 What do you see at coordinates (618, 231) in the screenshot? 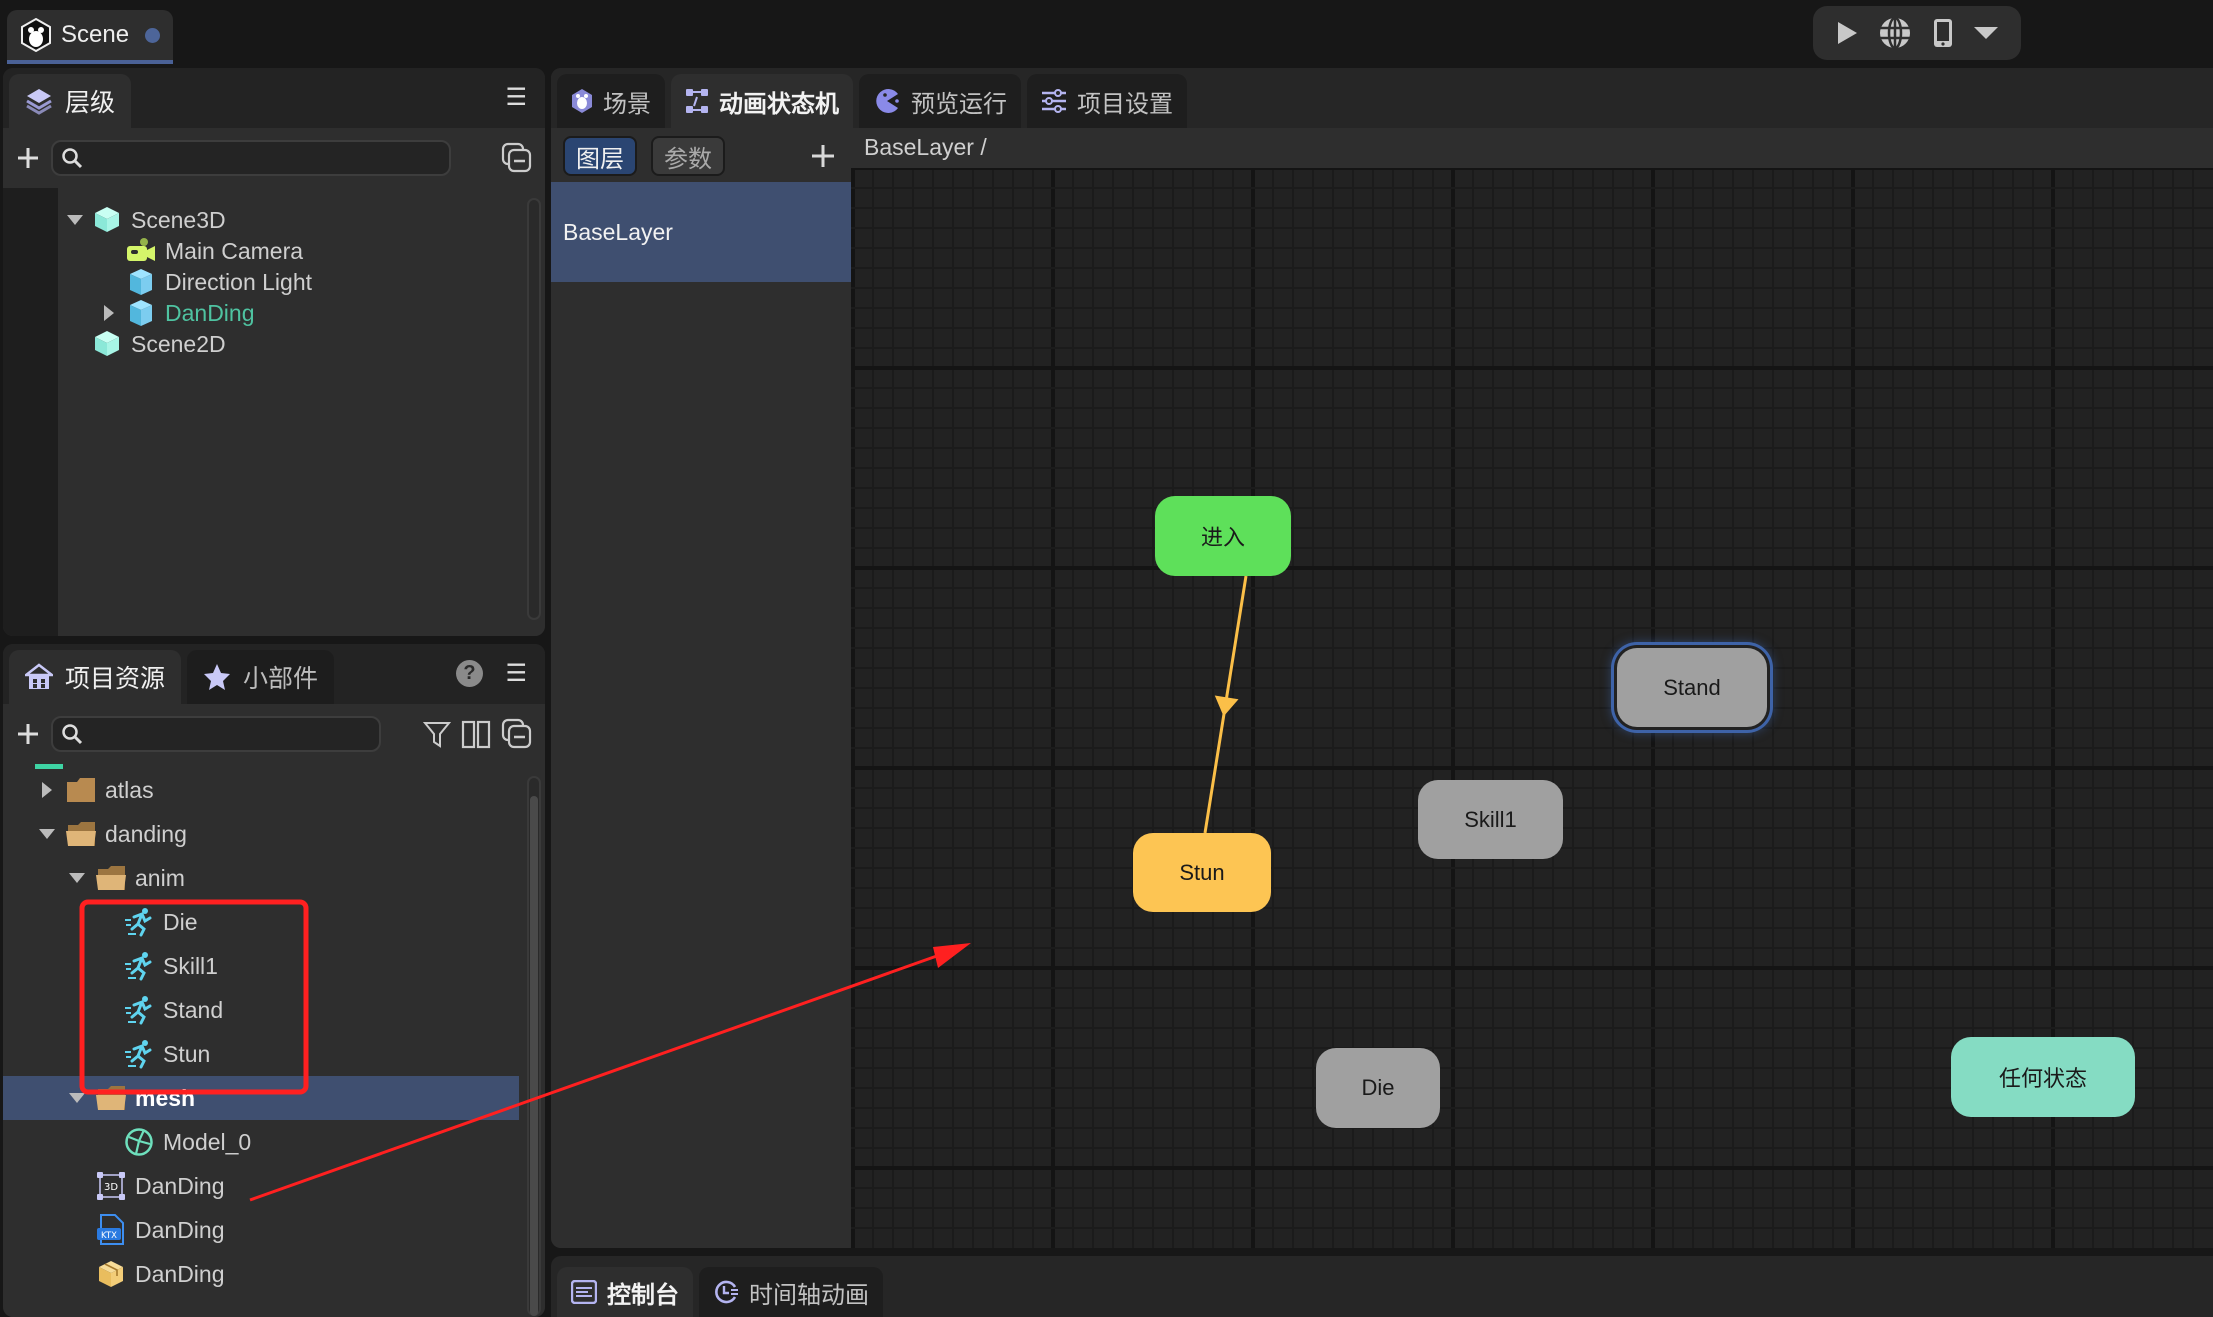
I see `layer-name: BaseLayer` at bounding box center [618, 231].